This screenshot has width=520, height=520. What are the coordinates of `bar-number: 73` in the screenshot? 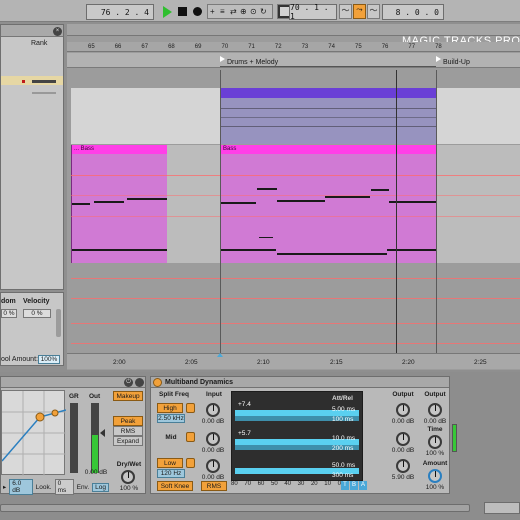 It's located at (305, 47).